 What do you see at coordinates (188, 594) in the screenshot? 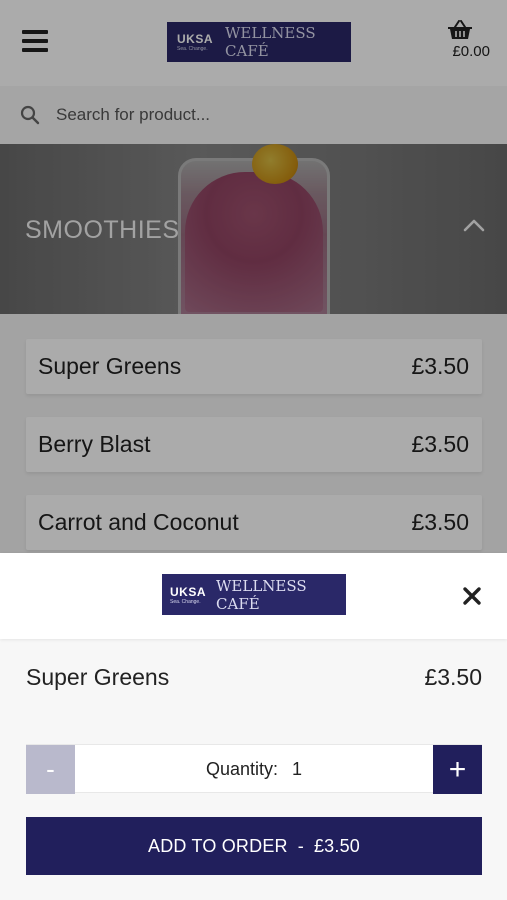
I see `logo-brand: UKSA Sea. Change.` at bounding box center [188, 594].